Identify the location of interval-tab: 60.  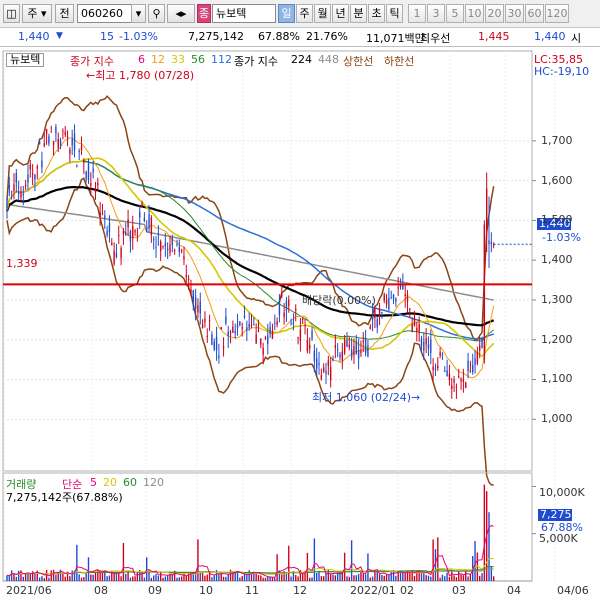
(534, 13).